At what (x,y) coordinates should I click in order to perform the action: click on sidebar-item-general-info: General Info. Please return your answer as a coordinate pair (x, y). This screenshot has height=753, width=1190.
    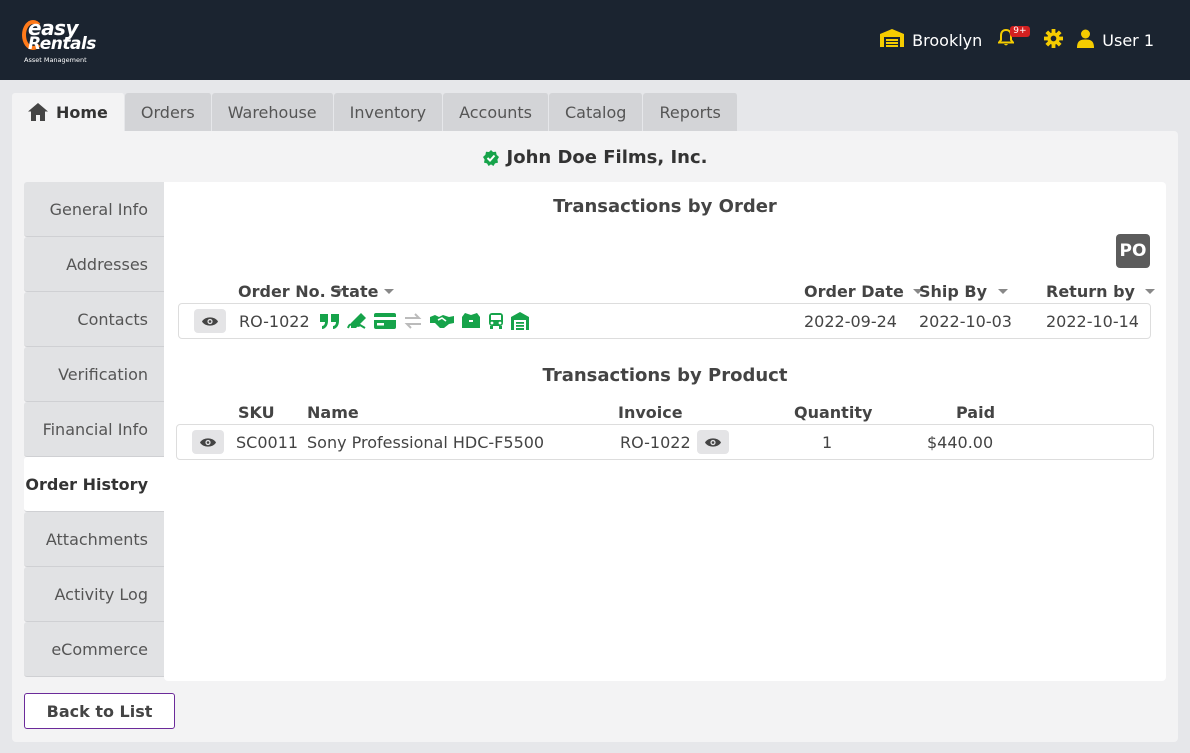
    Looking at the image, I should click on (94, 209).